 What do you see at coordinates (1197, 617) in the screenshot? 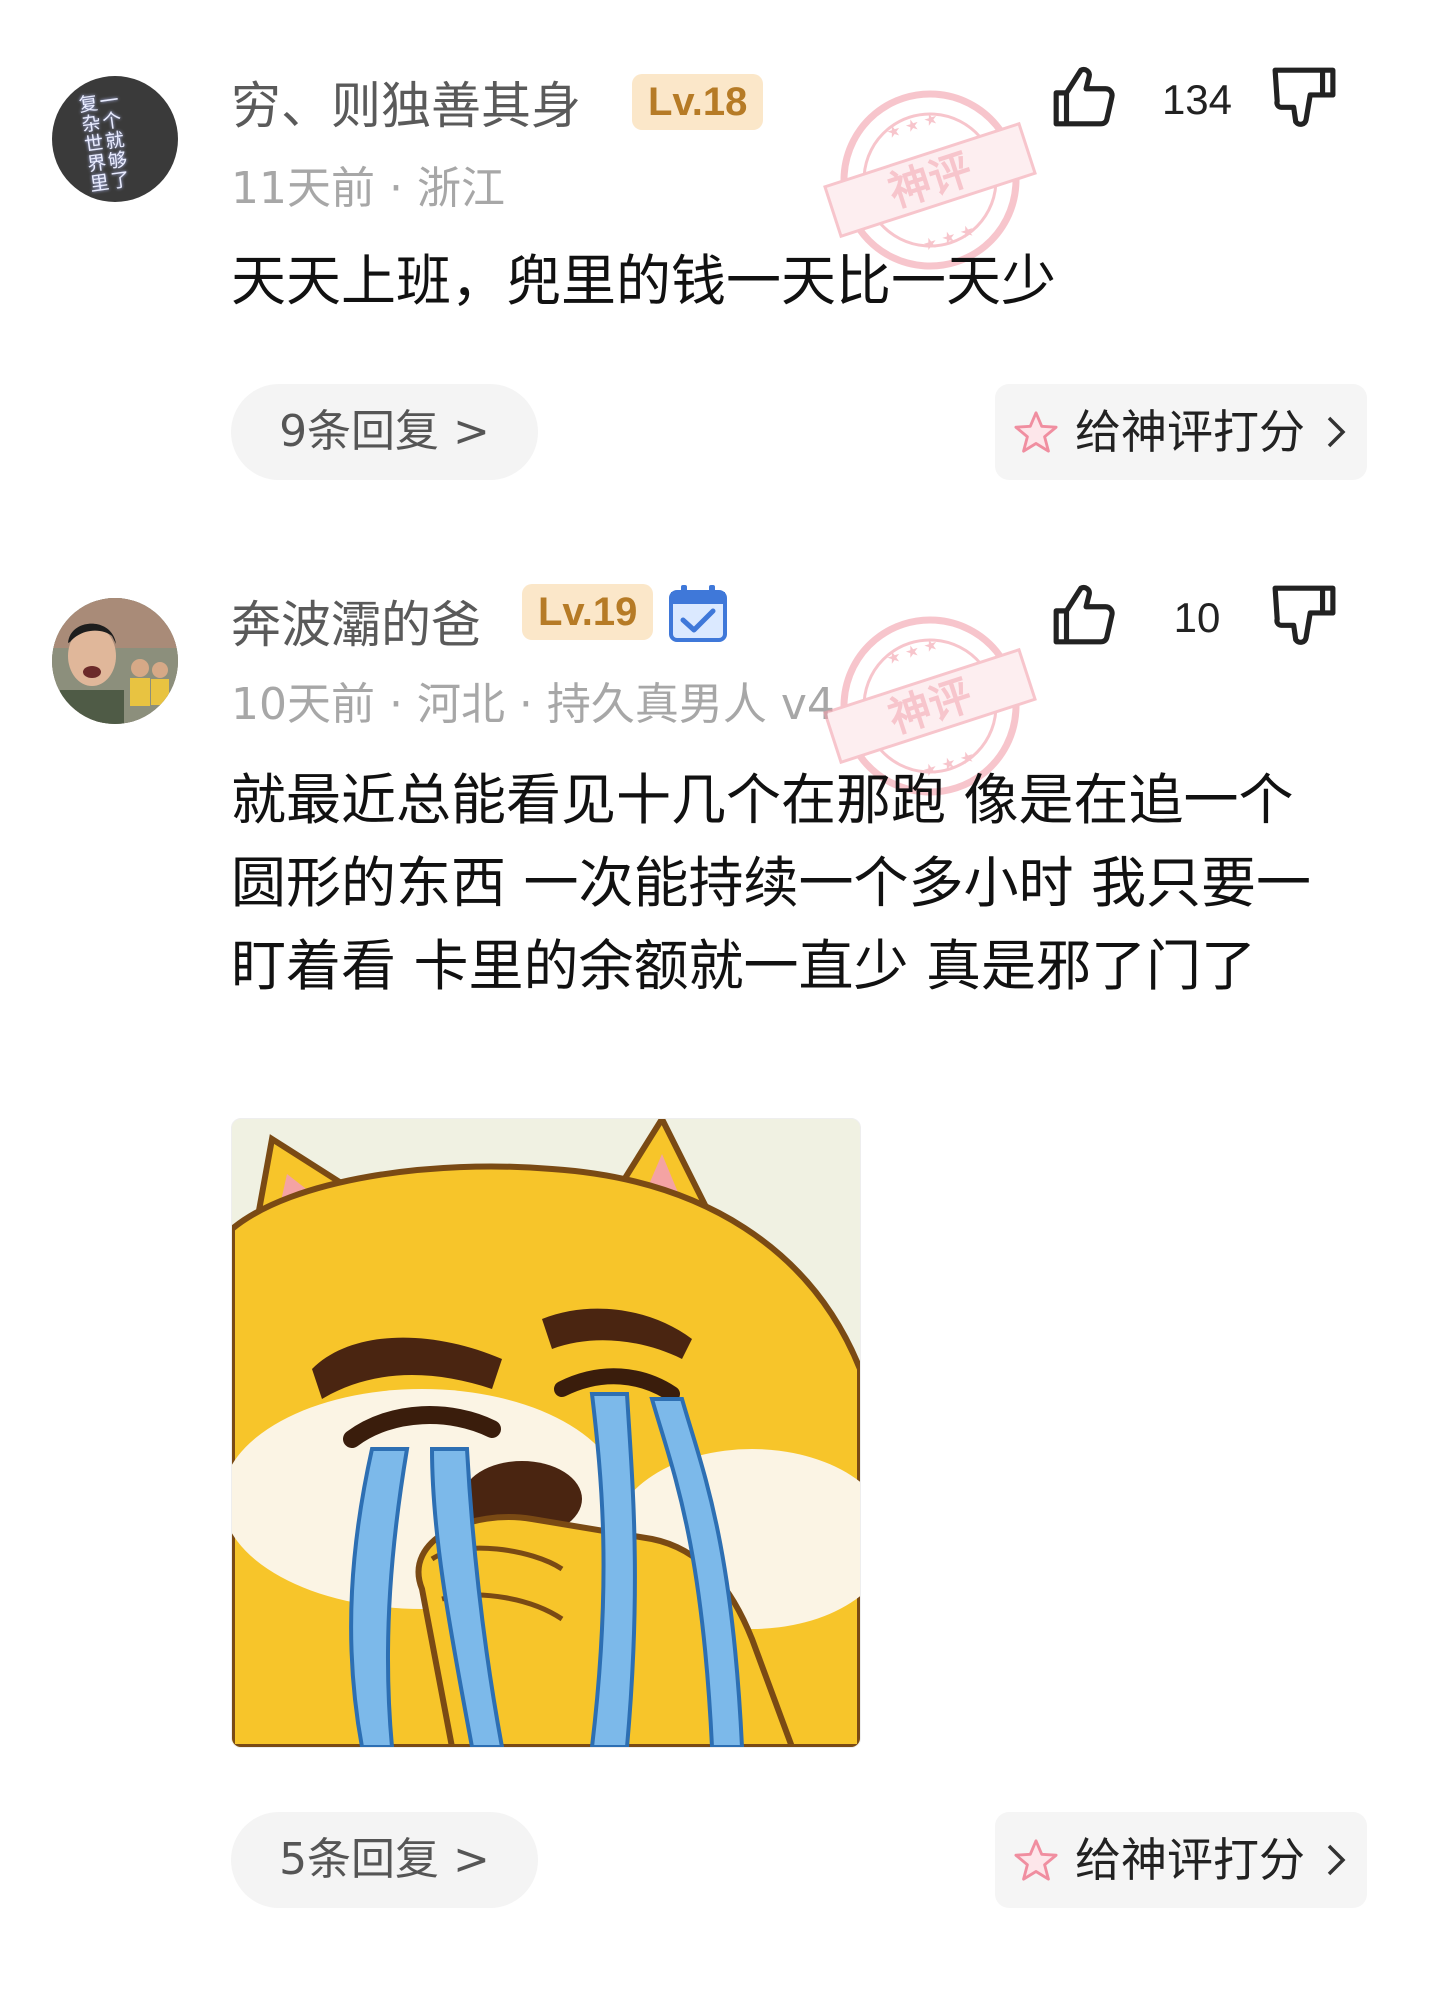
I see `like-count: 10` at bounding box center [1197, 617].